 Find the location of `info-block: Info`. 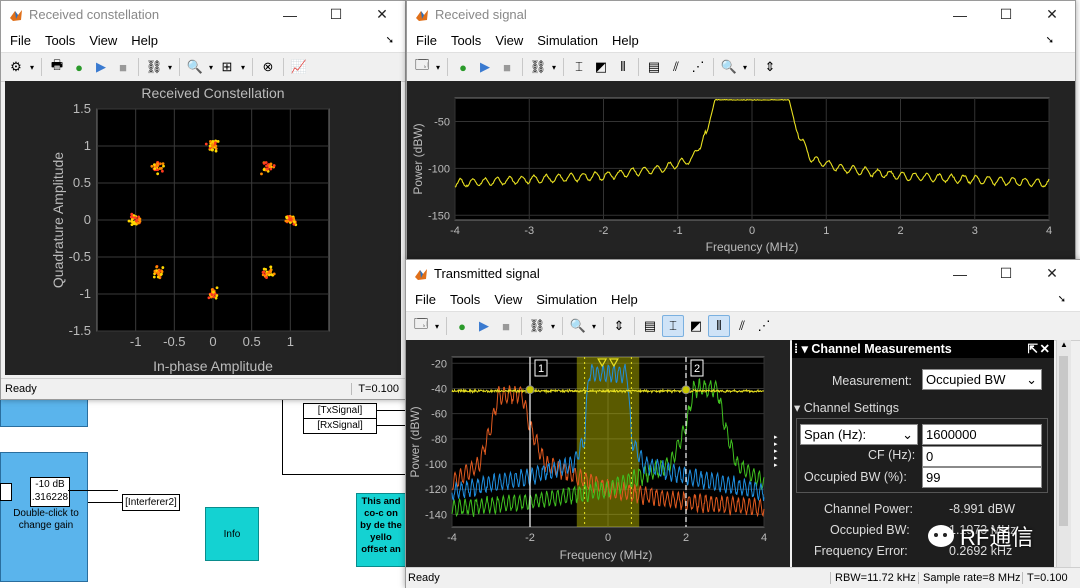

info-block: Info is located at coordinates (232, 534).